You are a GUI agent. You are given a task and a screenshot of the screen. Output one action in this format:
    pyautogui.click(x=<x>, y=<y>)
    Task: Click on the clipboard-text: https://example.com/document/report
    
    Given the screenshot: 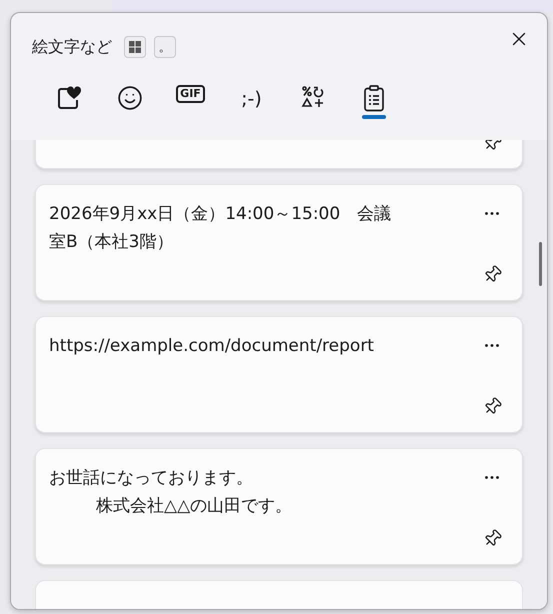 What is the action you would take?
    pyautogui.click(x=212, y=346)
    